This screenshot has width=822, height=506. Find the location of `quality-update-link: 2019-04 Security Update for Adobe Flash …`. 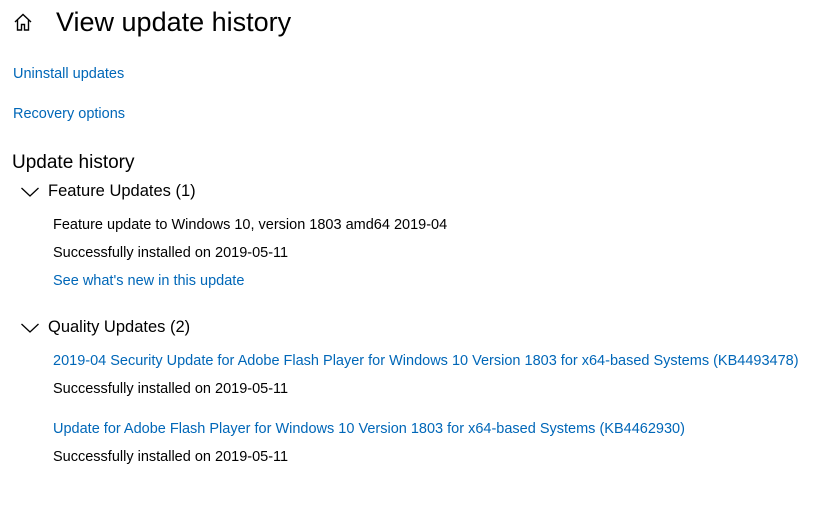

quality-update-link: 2019-04 Security Update for Adobe Flash … is located at coordinates (426, 361).